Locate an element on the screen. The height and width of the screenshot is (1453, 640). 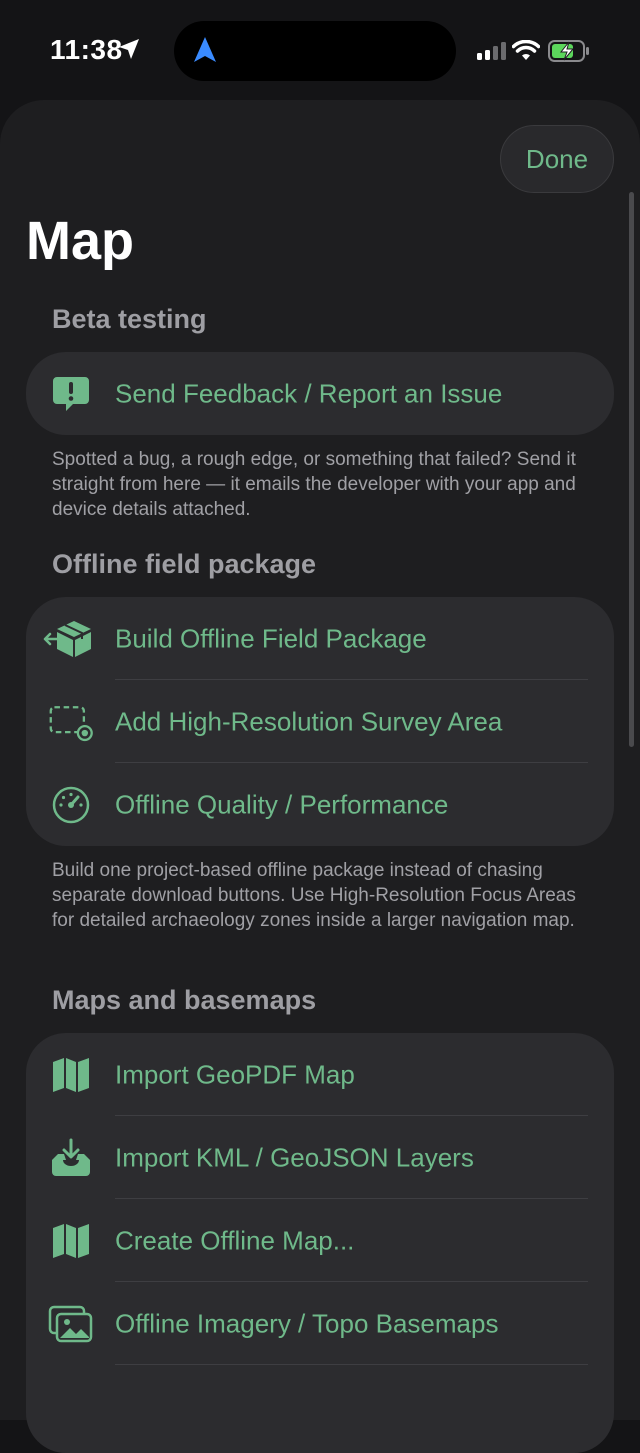
wifi-icon is located at coordinates (526, 50).